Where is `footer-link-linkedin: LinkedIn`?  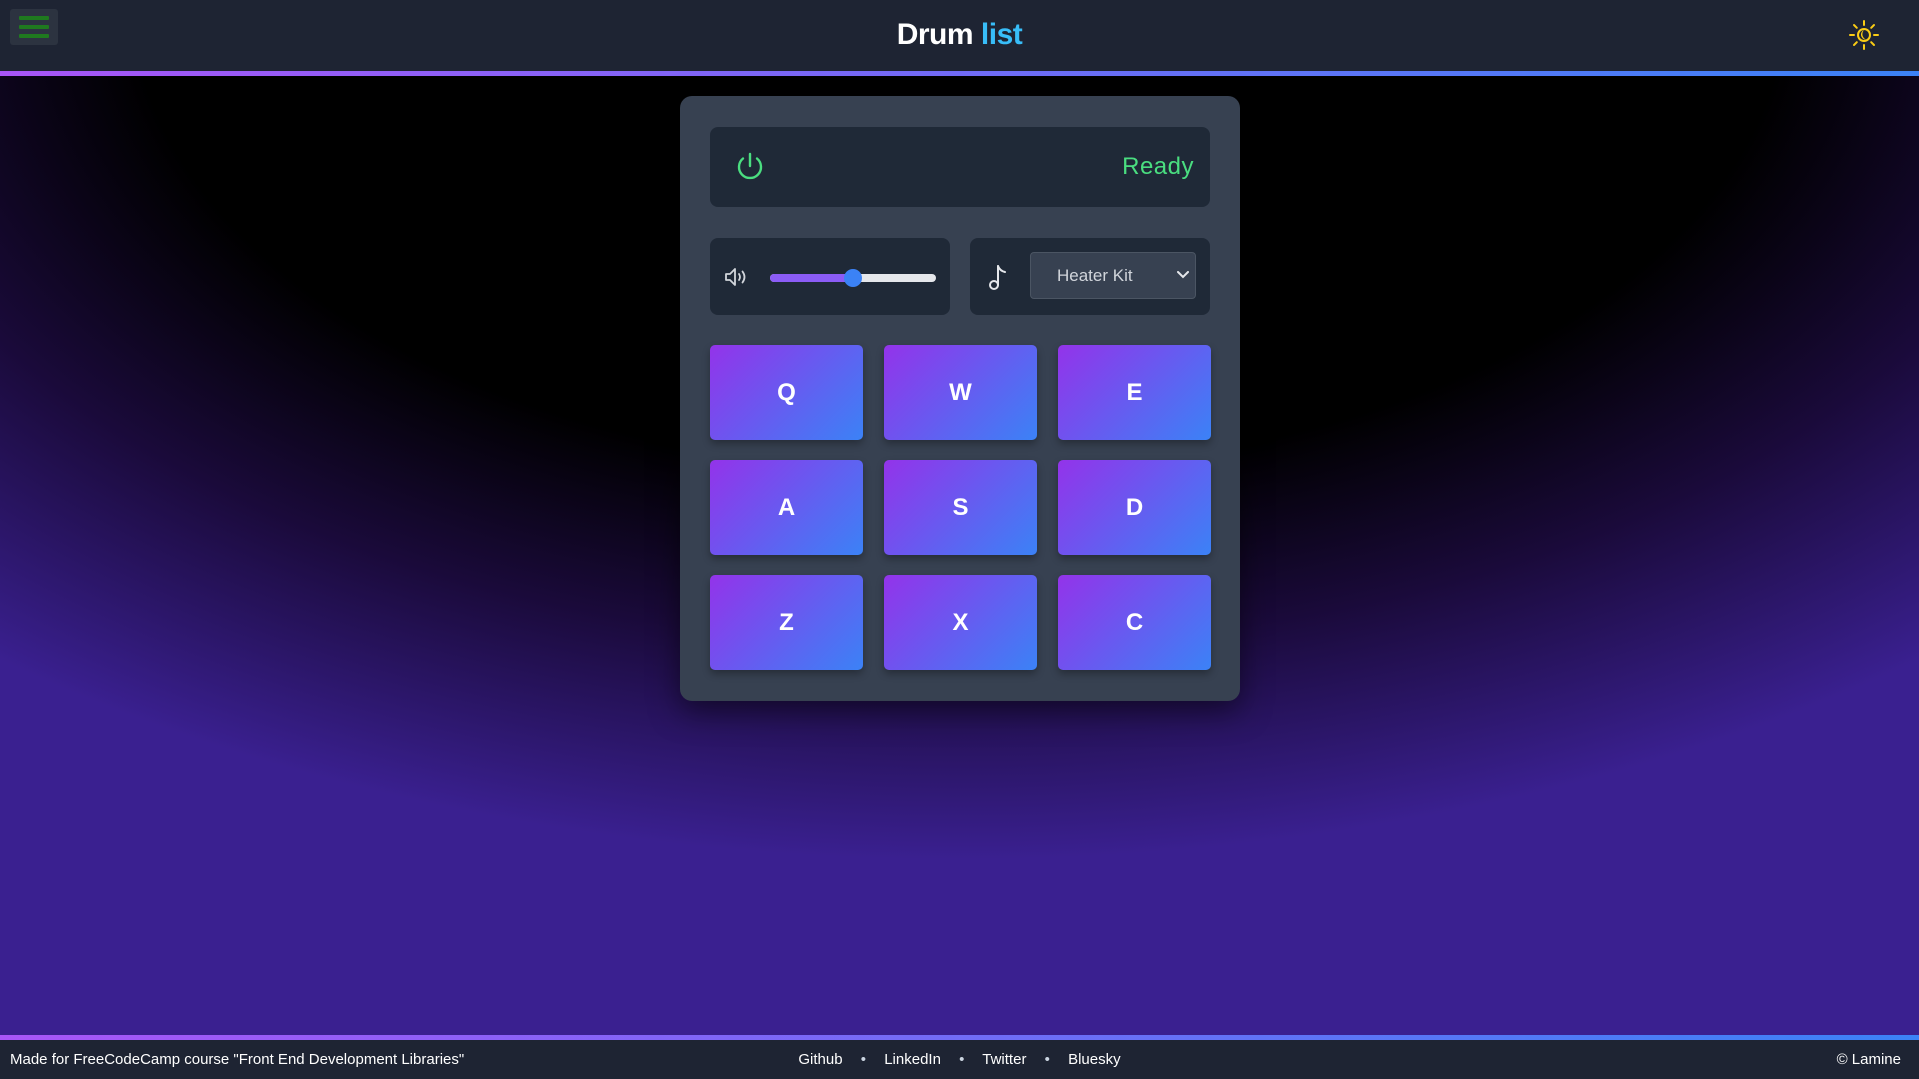 footer-link-linkedin: LinkedIn is located at coordinates (912, 1059).